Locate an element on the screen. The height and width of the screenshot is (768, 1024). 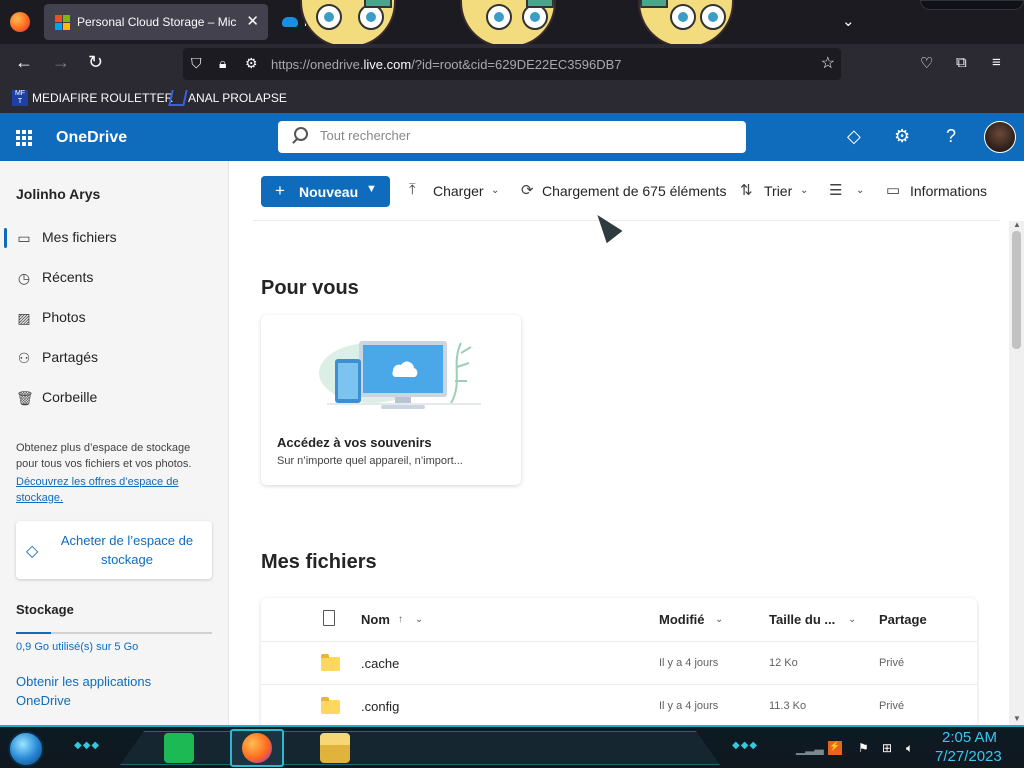
anime-sticker is located at coordinates (686, 24).